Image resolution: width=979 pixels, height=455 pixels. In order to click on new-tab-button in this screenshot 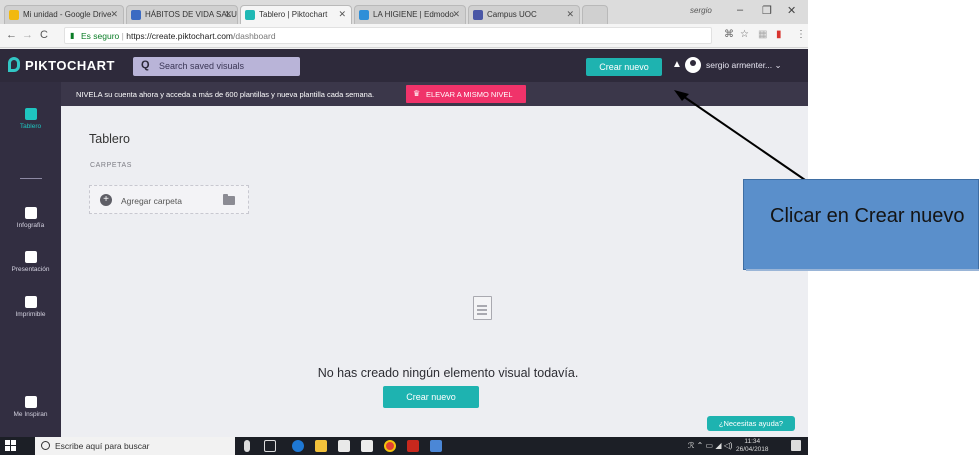, I will do `click(595, 14)`.